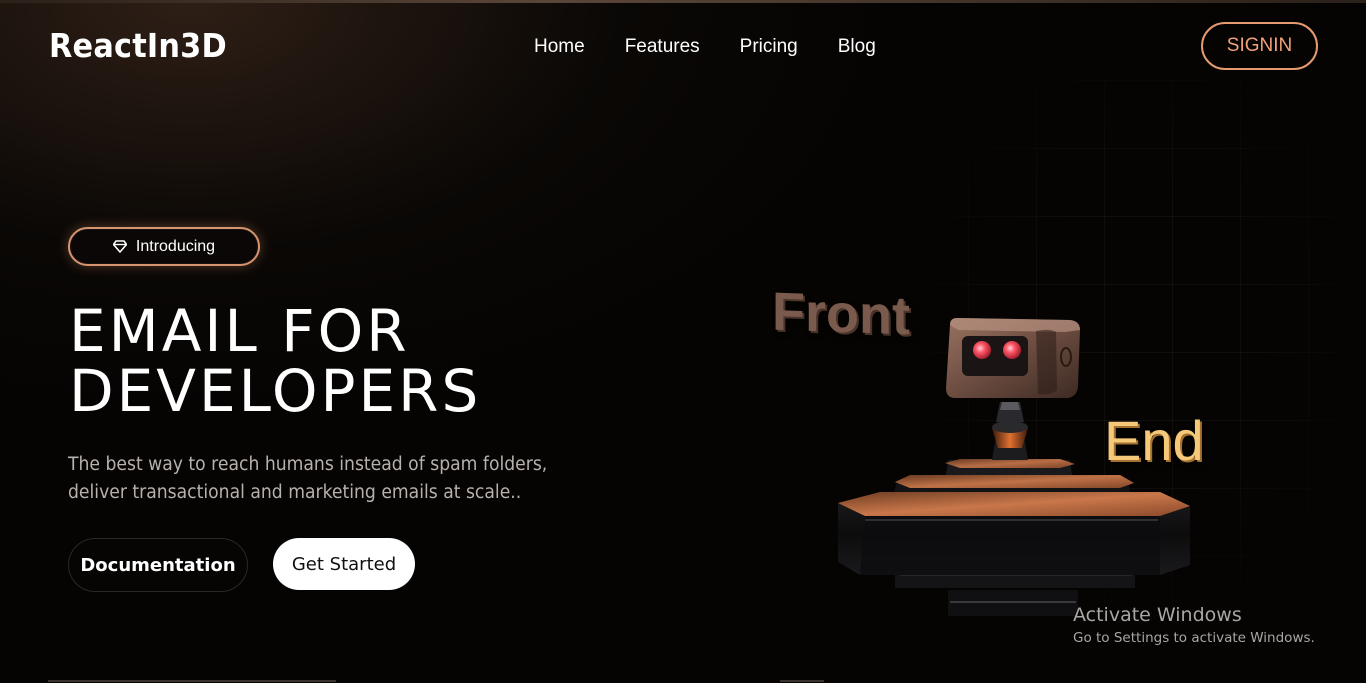 This screenshot has height=683, width=1366. What do you see at coordinates (559, 47) in the screenshot?
I see `nav-home: Home` at bounding box center [559, 47].